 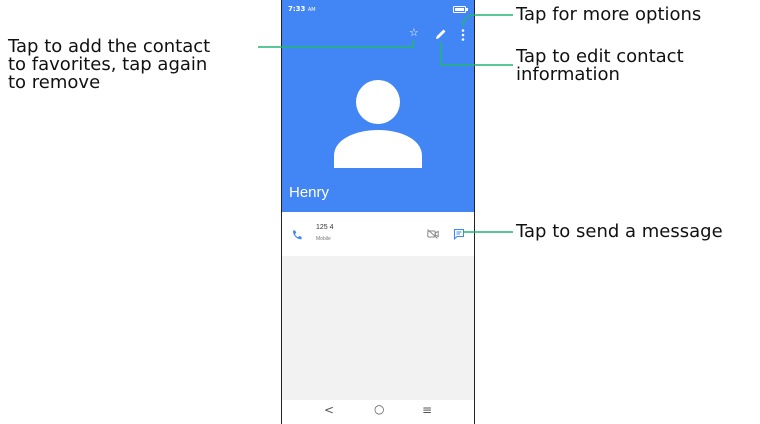 What do you see at coordinates (336, 44) in the screenshot?
I see `favorites-callout-line` at bounding box center [336, 44].